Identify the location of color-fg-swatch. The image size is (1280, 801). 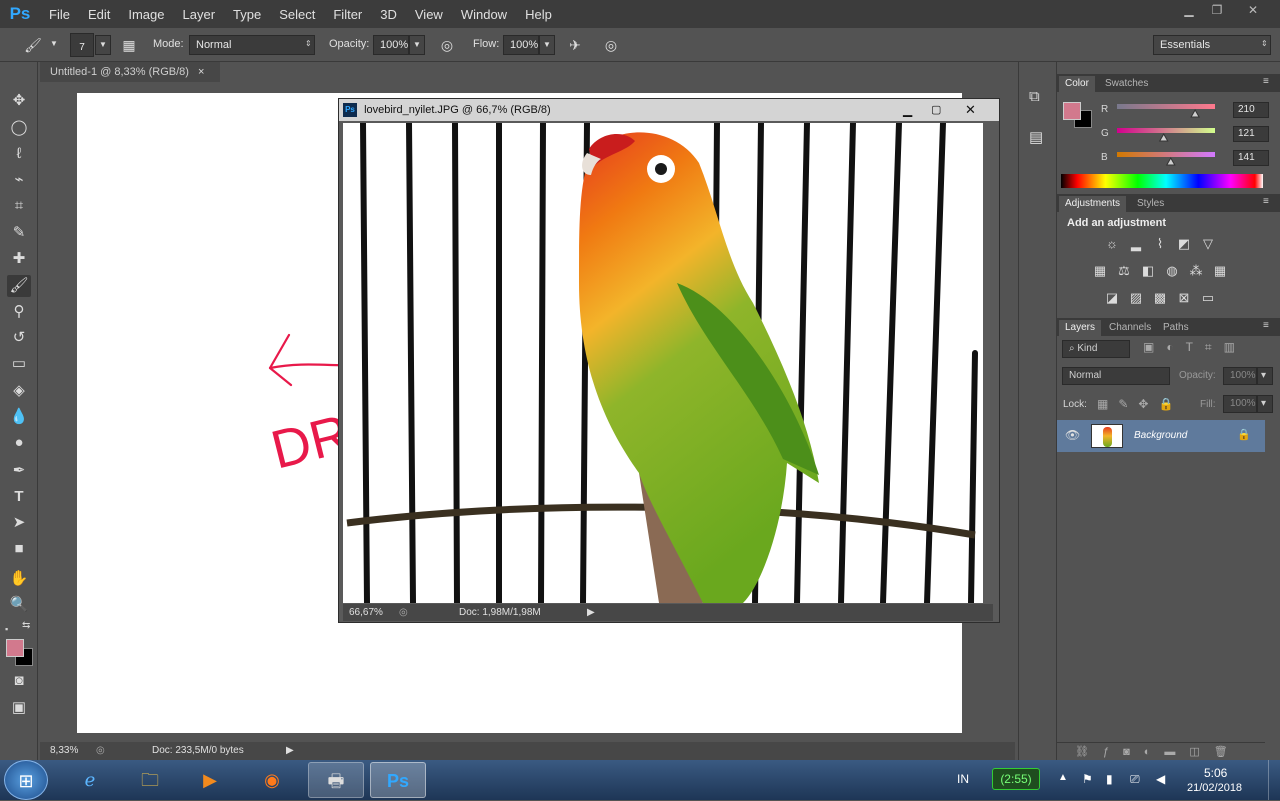
(1072, 111).